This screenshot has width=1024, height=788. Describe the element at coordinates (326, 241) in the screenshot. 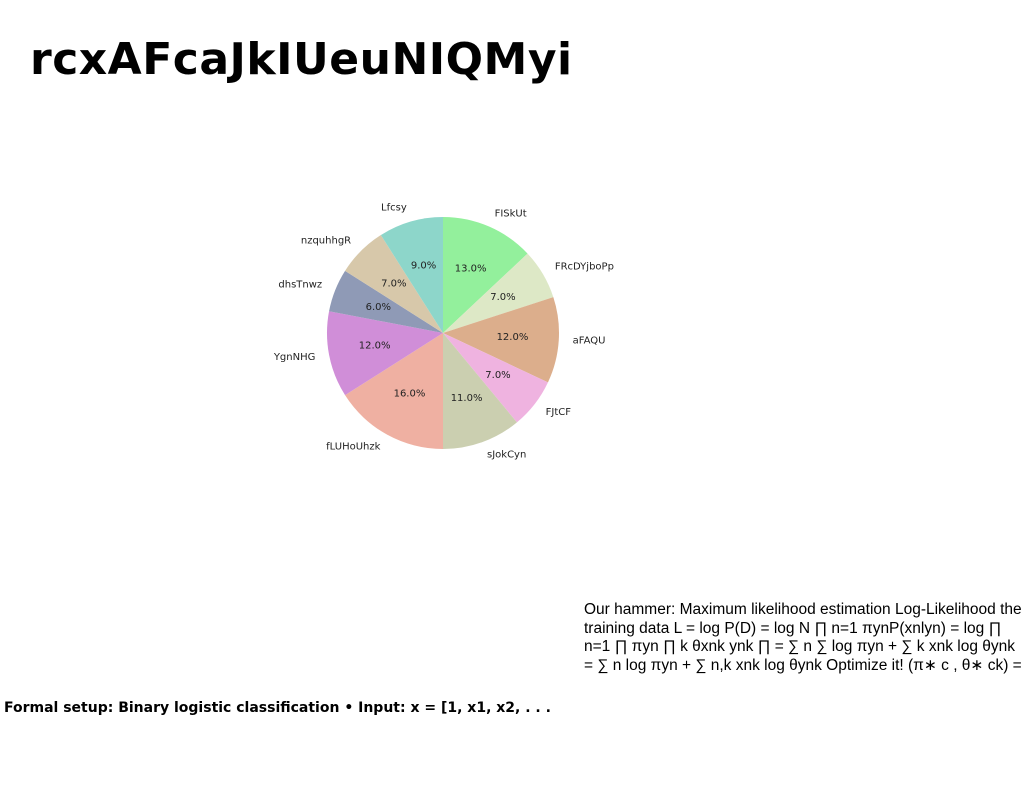

I see `pie-category-label: nzquhhgR` at that location.